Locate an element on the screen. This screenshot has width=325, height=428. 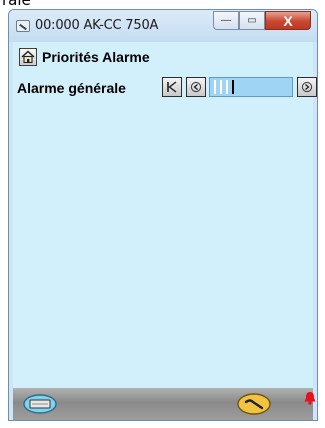
home-button is located at coordinates (28, 57).